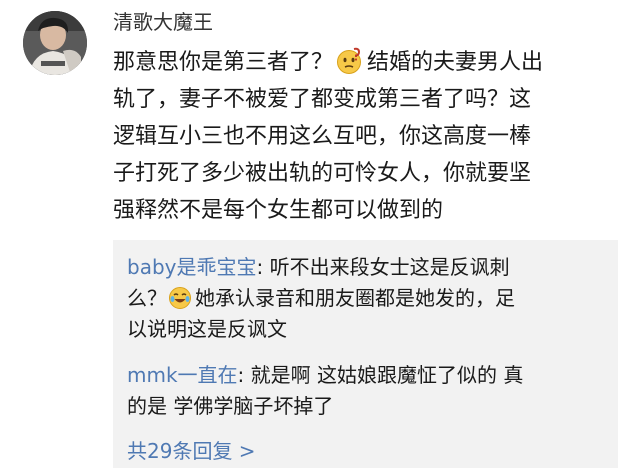  What do you see at coordinates (365, 62) in the screenshot?
I see `comment-line: 那意思你是第三者了？ 结婚的夫妻男人出` at bounding box center [365, 62].